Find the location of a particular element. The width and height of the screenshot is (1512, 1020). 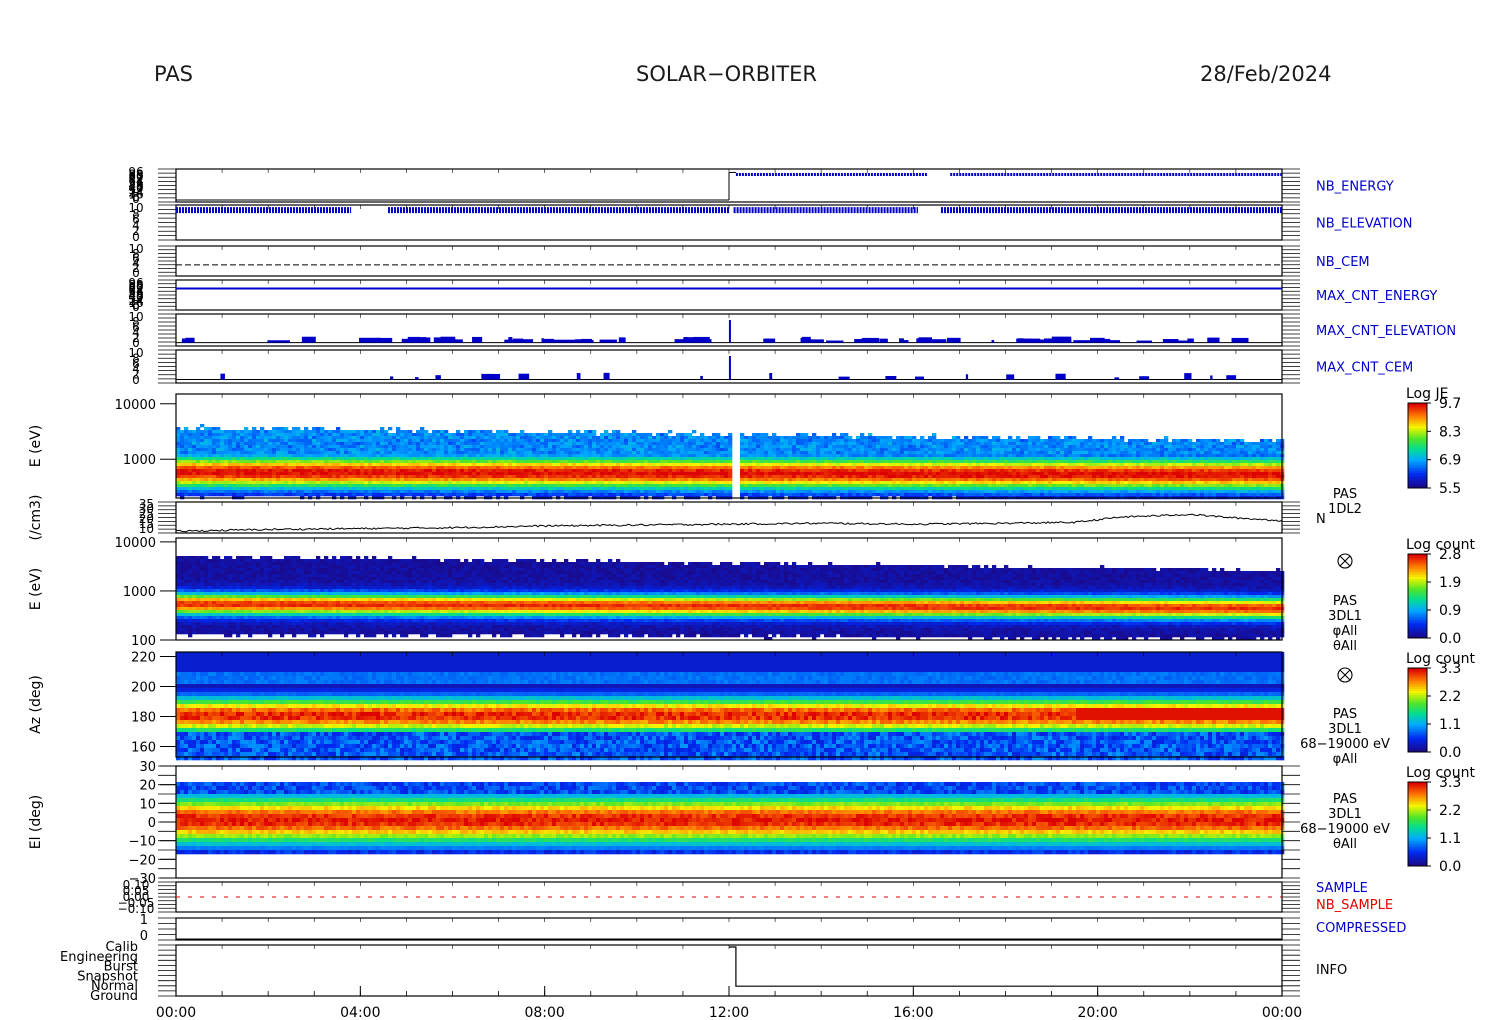

label-NB_ENERGY: NB_ENERGY is located at coordinates (1355, 187).